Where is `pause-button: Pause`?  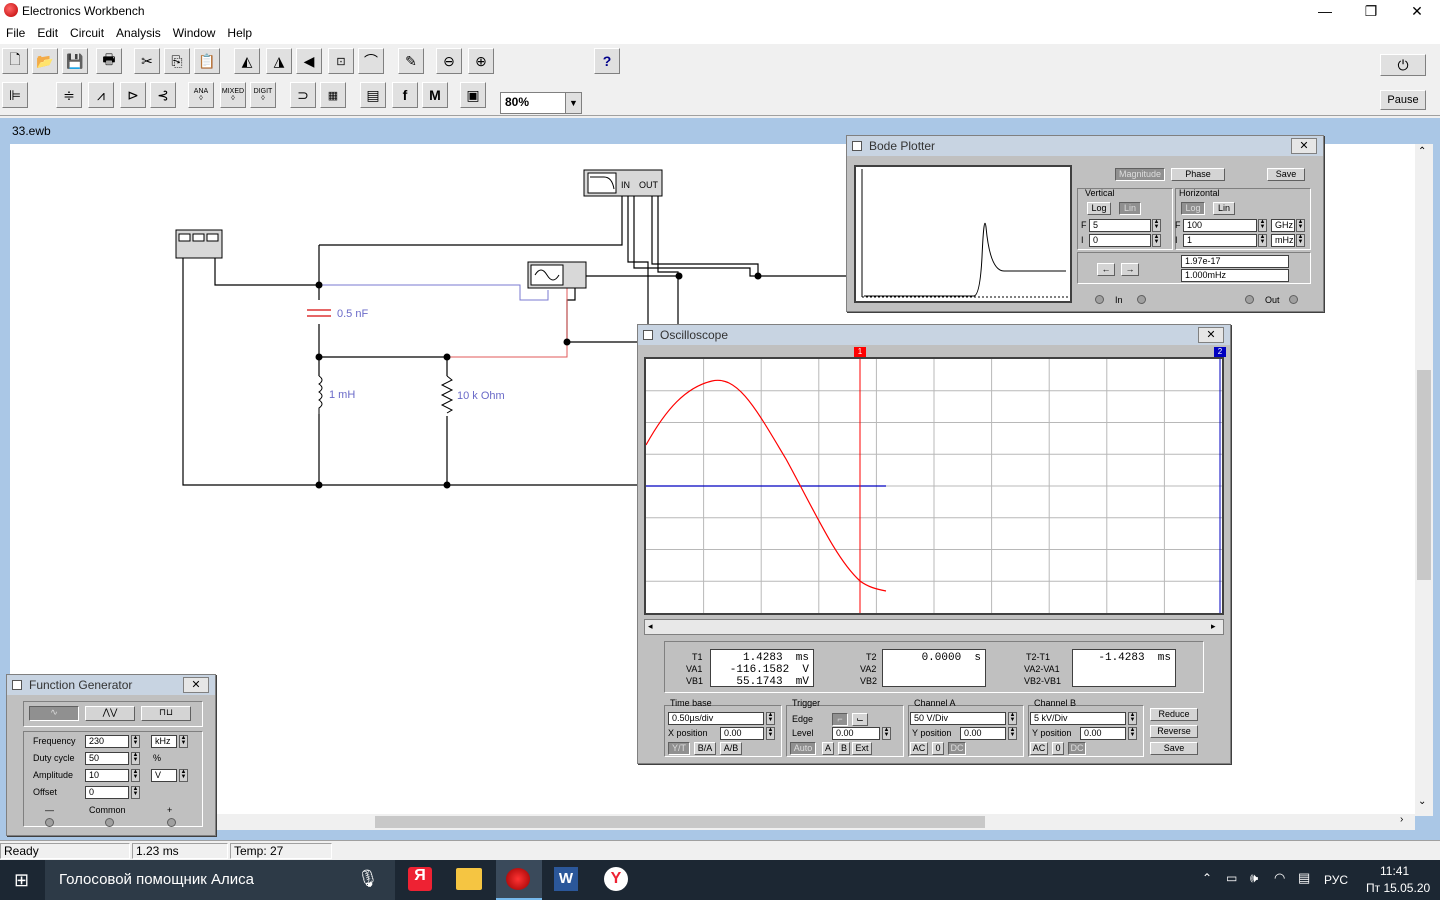
pause-button: Pause is located at coordinates (1403, 100).